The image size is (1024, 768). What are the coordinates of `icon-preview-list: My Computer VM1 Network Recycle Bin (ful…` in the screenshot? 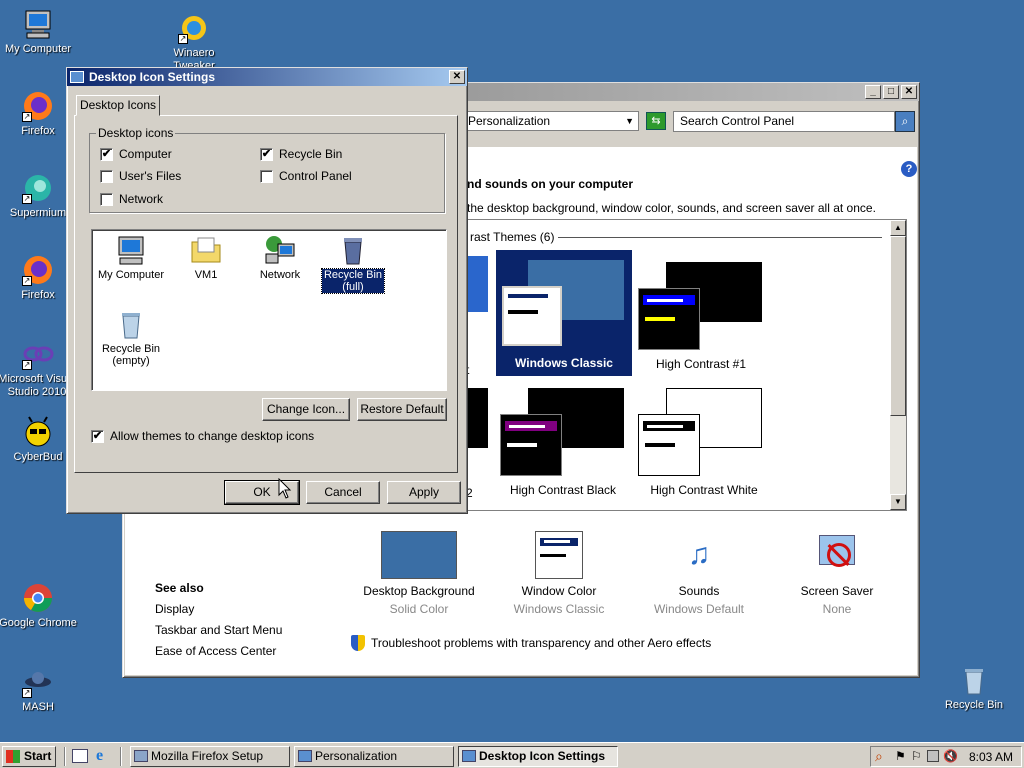 It's located at (269, 310).